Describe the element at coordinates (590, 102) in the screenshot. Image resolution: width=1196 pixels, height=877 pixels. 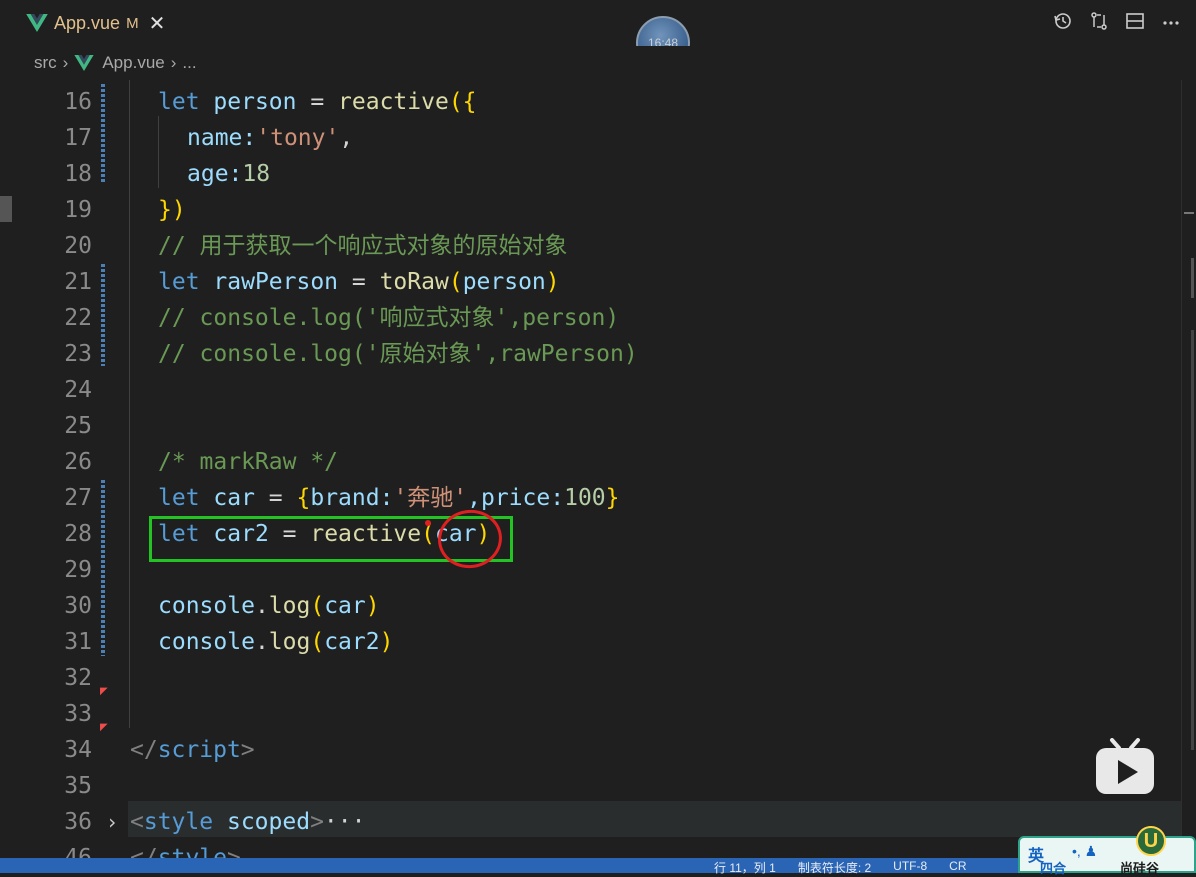
I see `code-line: 16 let person = reactive({` at that location.